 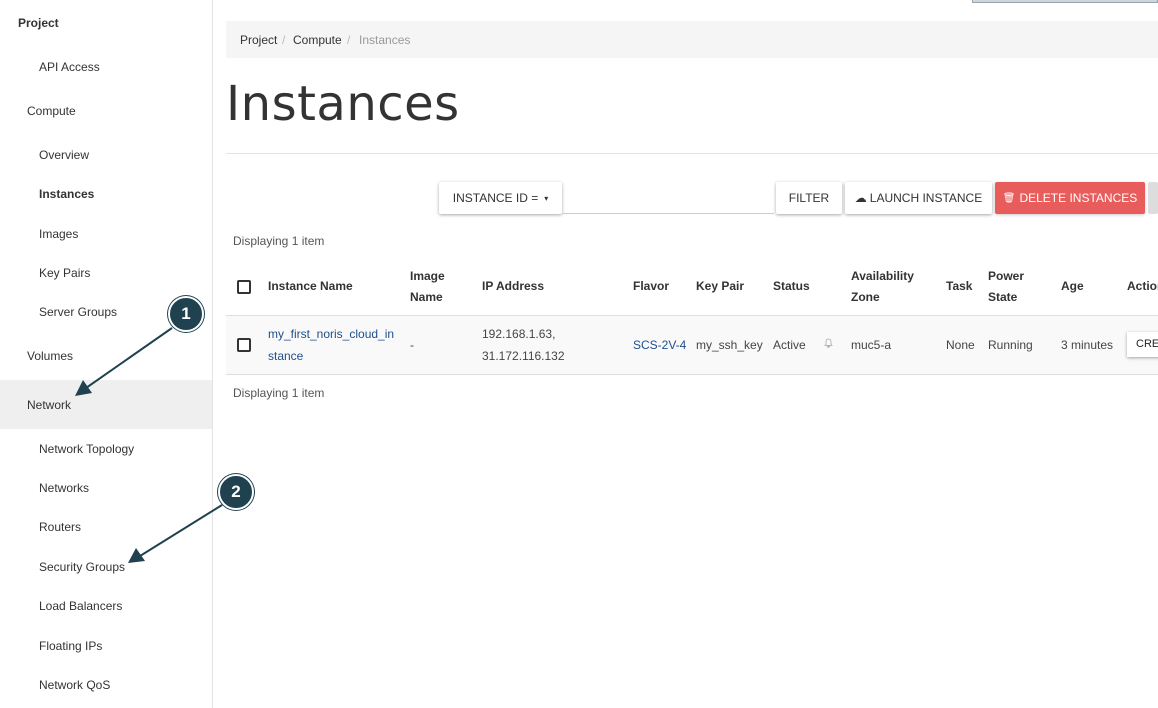 I want to click on arrow-2-line, so click(x=181, y=530).